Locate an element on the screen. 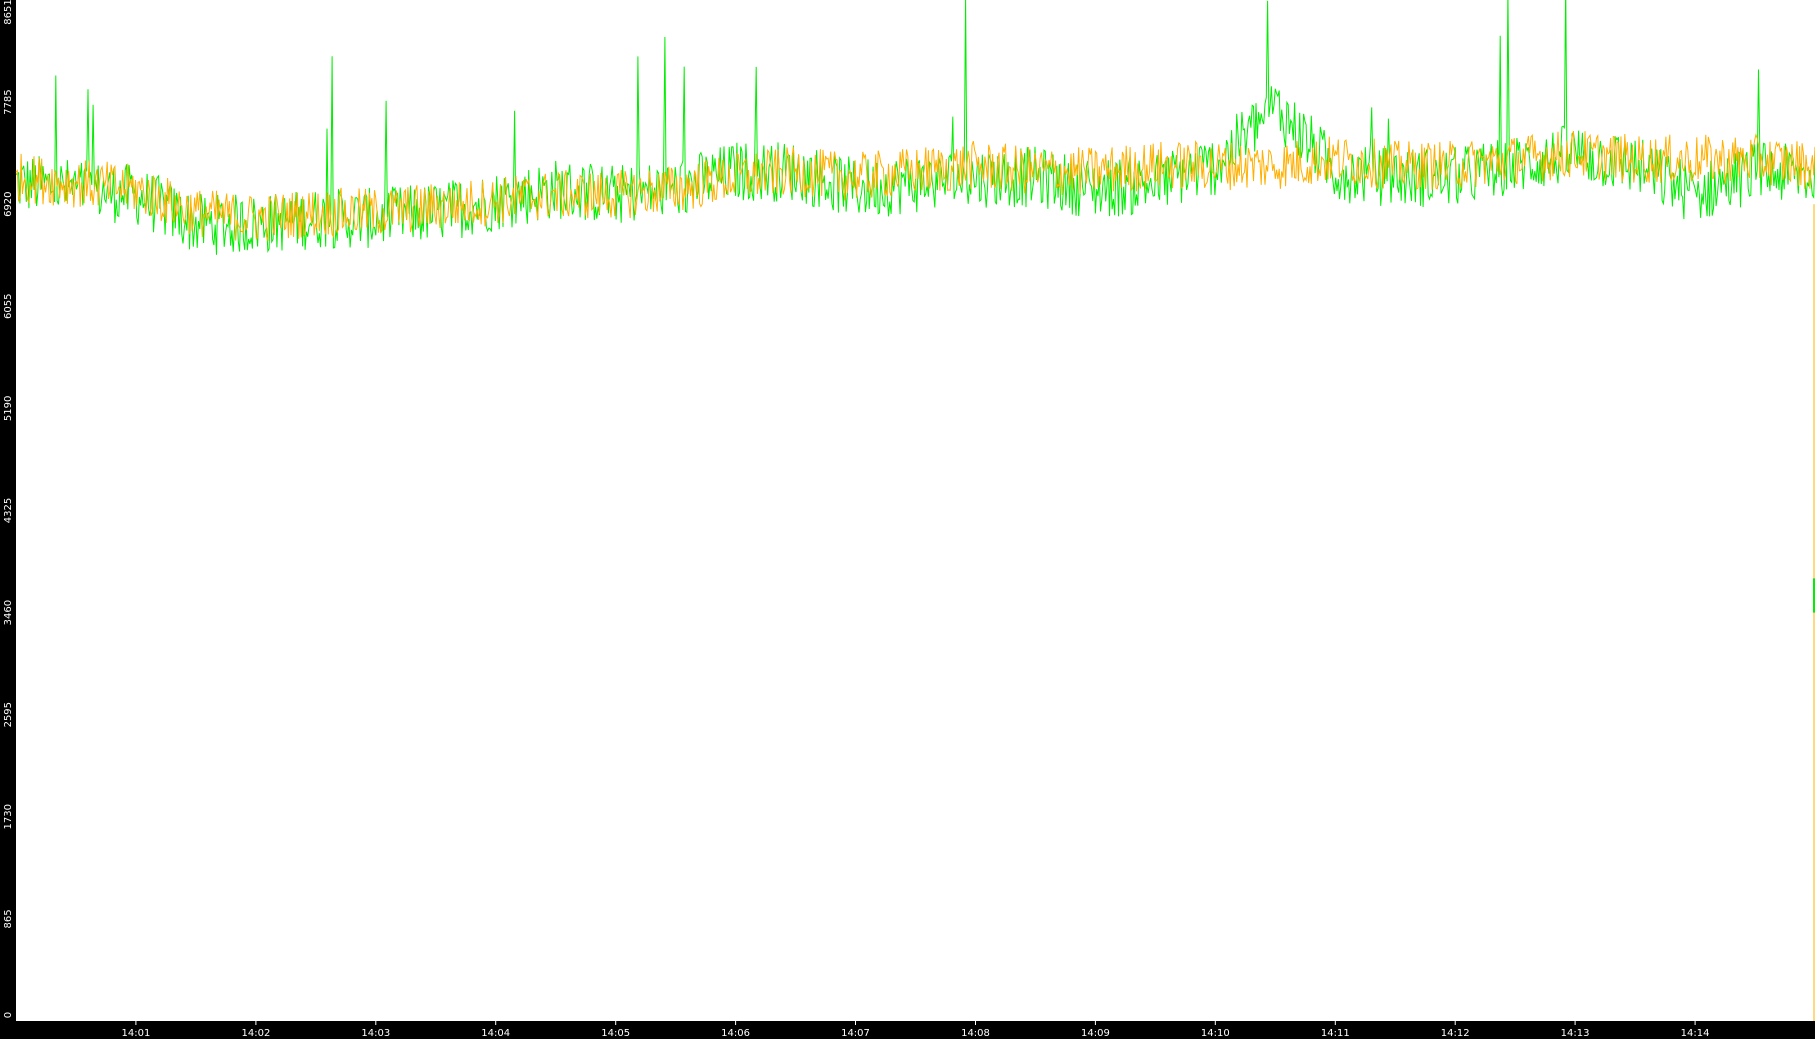 The width and height of the screenshot is (1815, 1039). y-tick-label: 0 is located at coordinates (8, 1015).